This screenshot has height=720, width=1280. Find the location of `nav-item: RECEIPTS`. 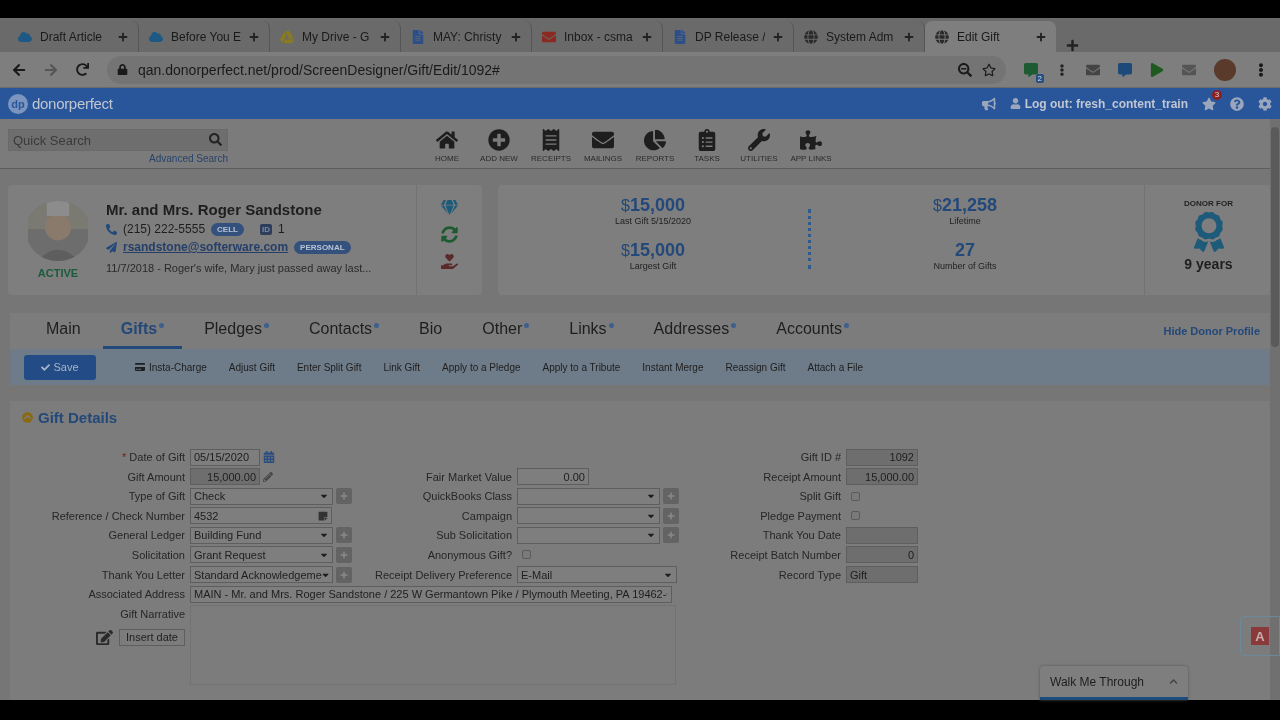

nav-item: RECEIPTS is located at coordinates (551, 146).